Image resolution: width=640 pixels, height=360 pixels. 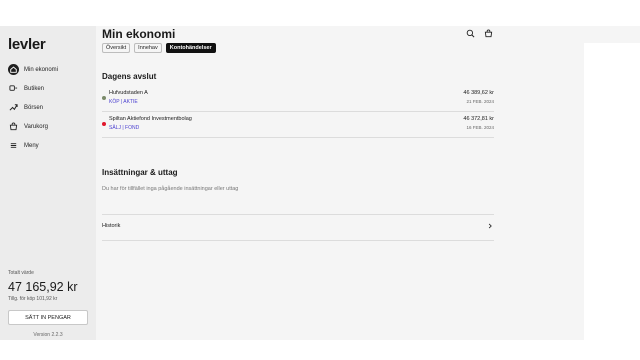 I want to click on header-strip, so click(x=612, y=34).